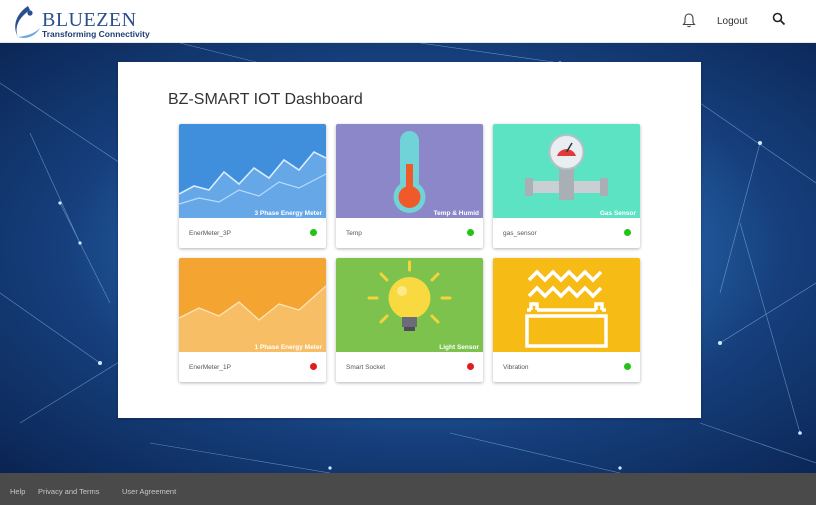 This screenshot has width=816, height=505. I want to click on footer-link-user-agreement: User Agreement, so click(149, 491).